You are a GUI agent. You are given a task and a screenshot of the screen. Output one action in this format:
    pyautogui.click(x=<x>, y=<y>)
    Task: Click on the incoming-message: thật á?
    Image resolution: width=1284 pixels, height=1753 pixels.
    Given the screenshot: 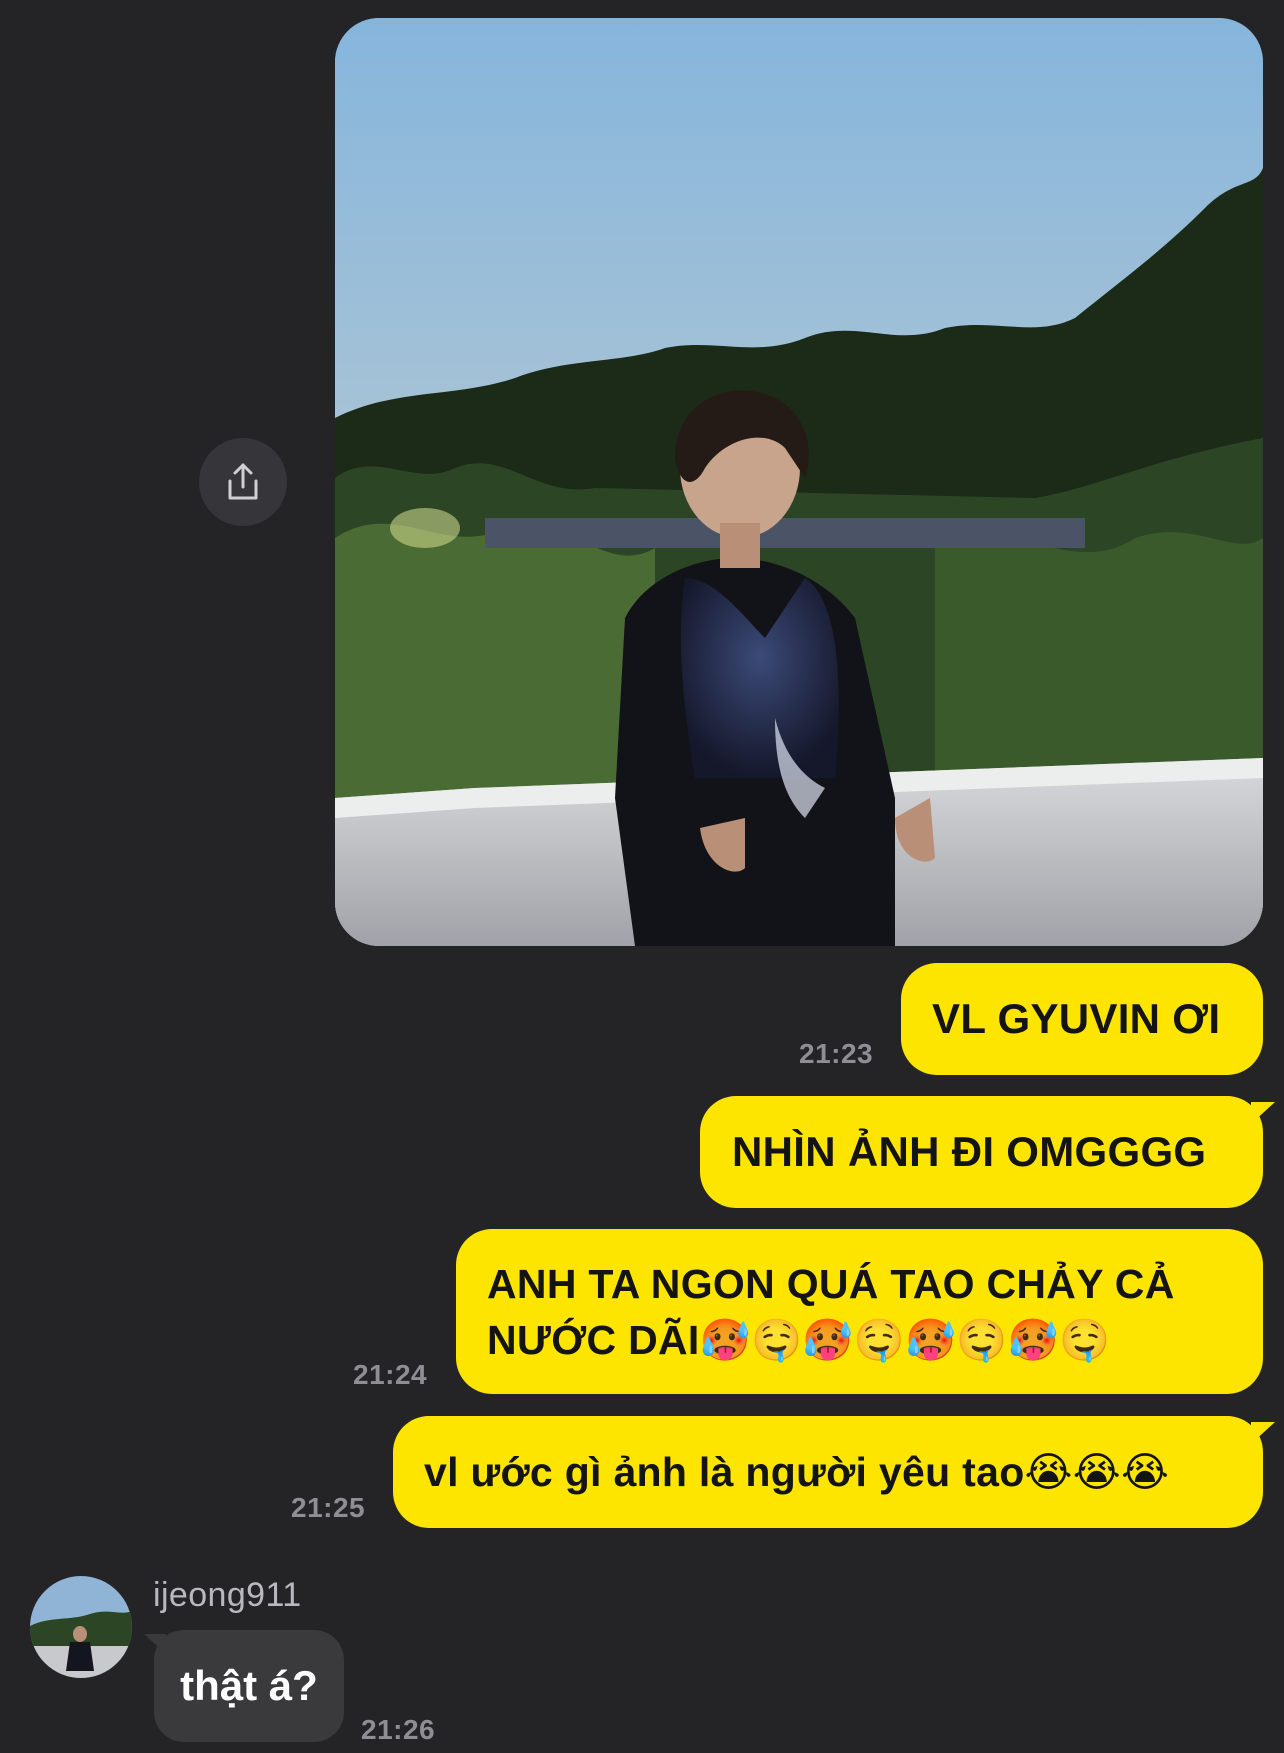 What is the action you would take?
    pyautogui.click(x=244, y=1686)
    